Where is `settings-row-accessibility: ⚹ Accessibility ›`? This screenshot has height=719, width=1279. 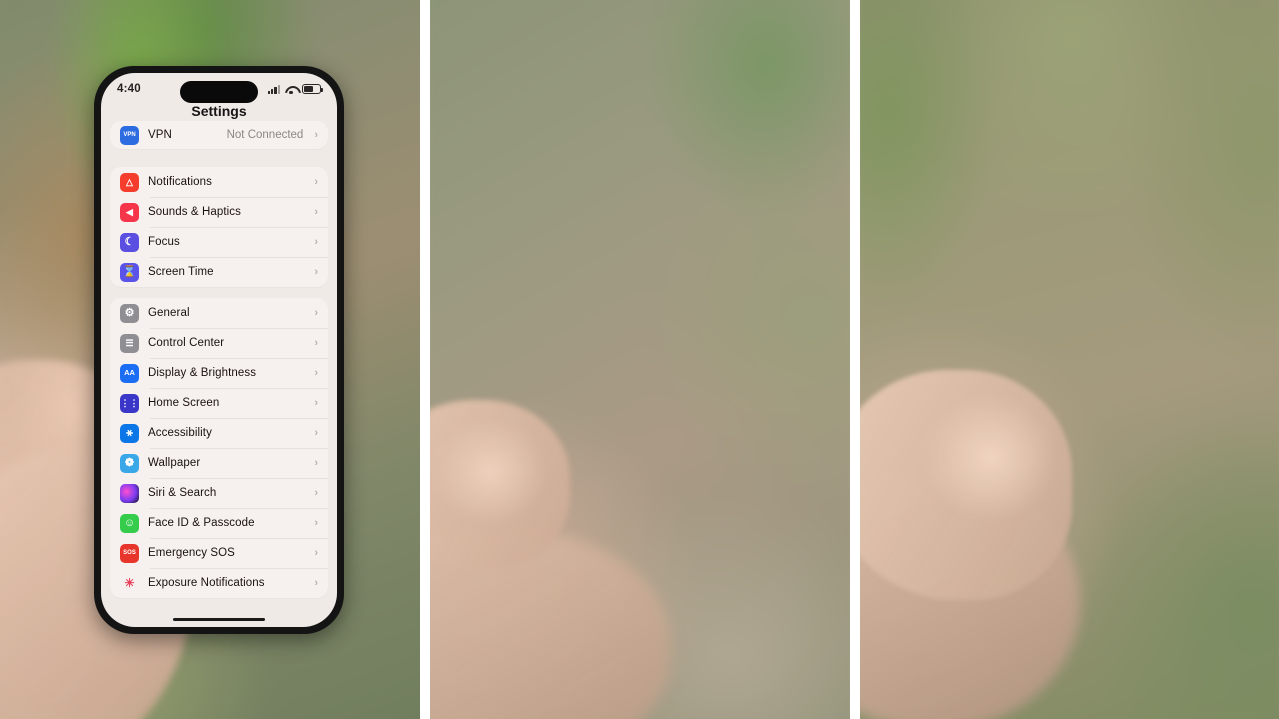
settings-row-accessibility: ⚹ Accessibility › is located at coordinates (219, 433).